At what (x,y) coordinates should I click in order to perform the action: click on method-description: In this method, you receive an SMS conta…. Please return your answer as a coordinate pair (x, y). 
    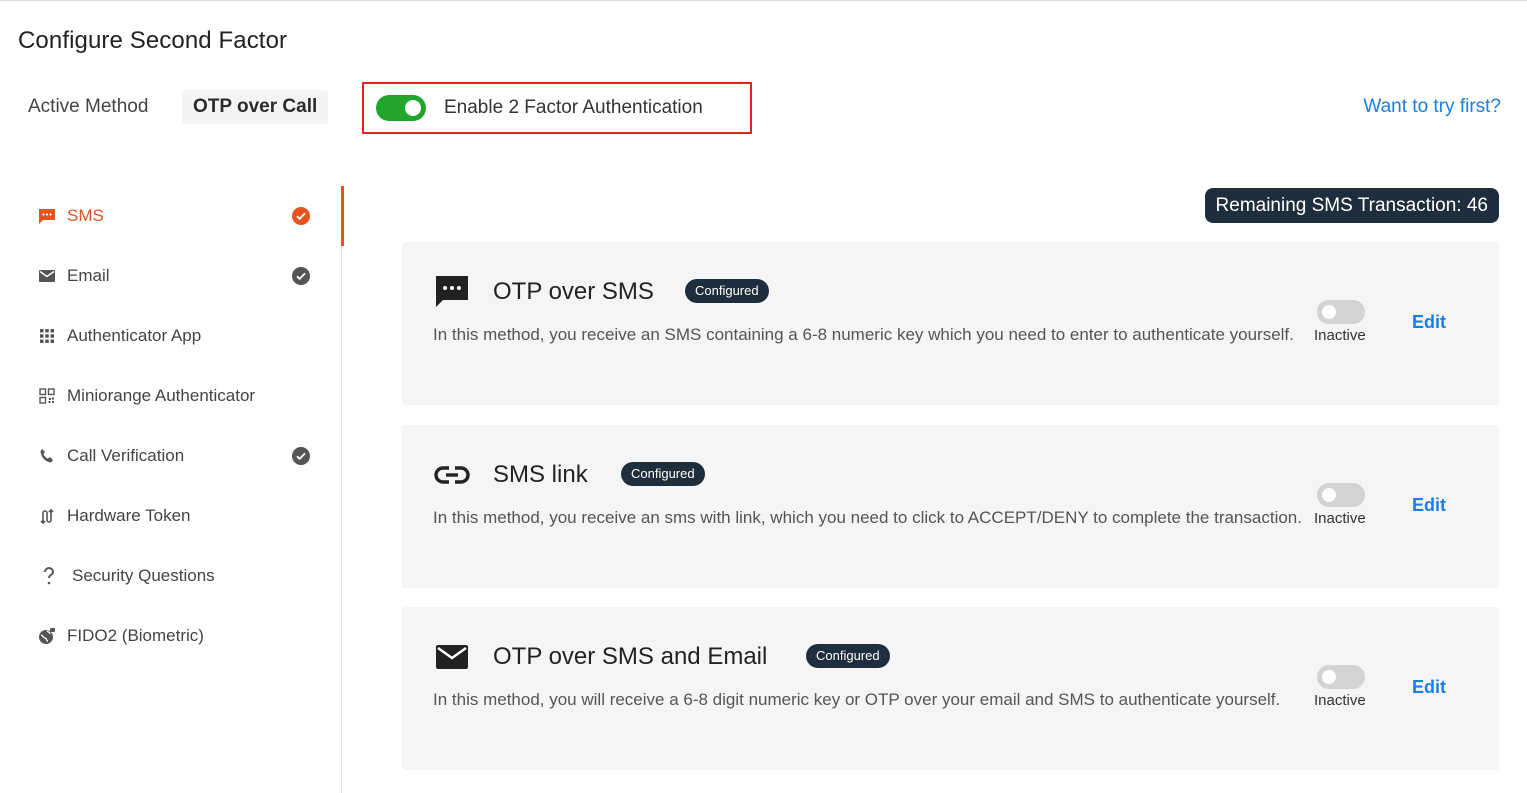
    Looking at the image, I should click on (863, 334).